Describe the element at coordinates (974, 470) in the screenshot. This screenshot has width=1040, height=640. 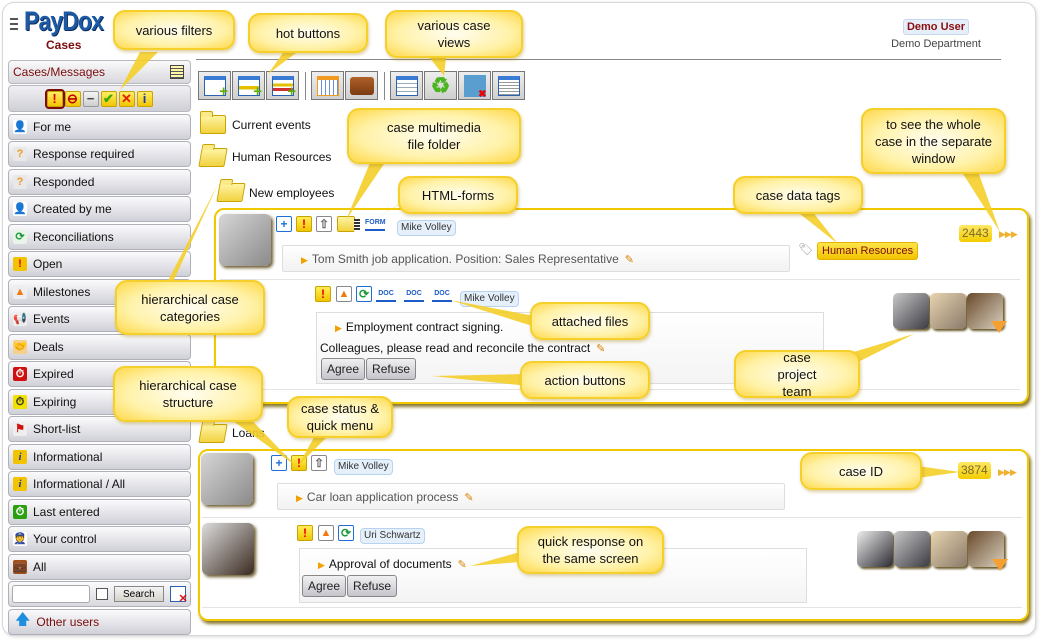
I see `case-id: 3874` at that location.